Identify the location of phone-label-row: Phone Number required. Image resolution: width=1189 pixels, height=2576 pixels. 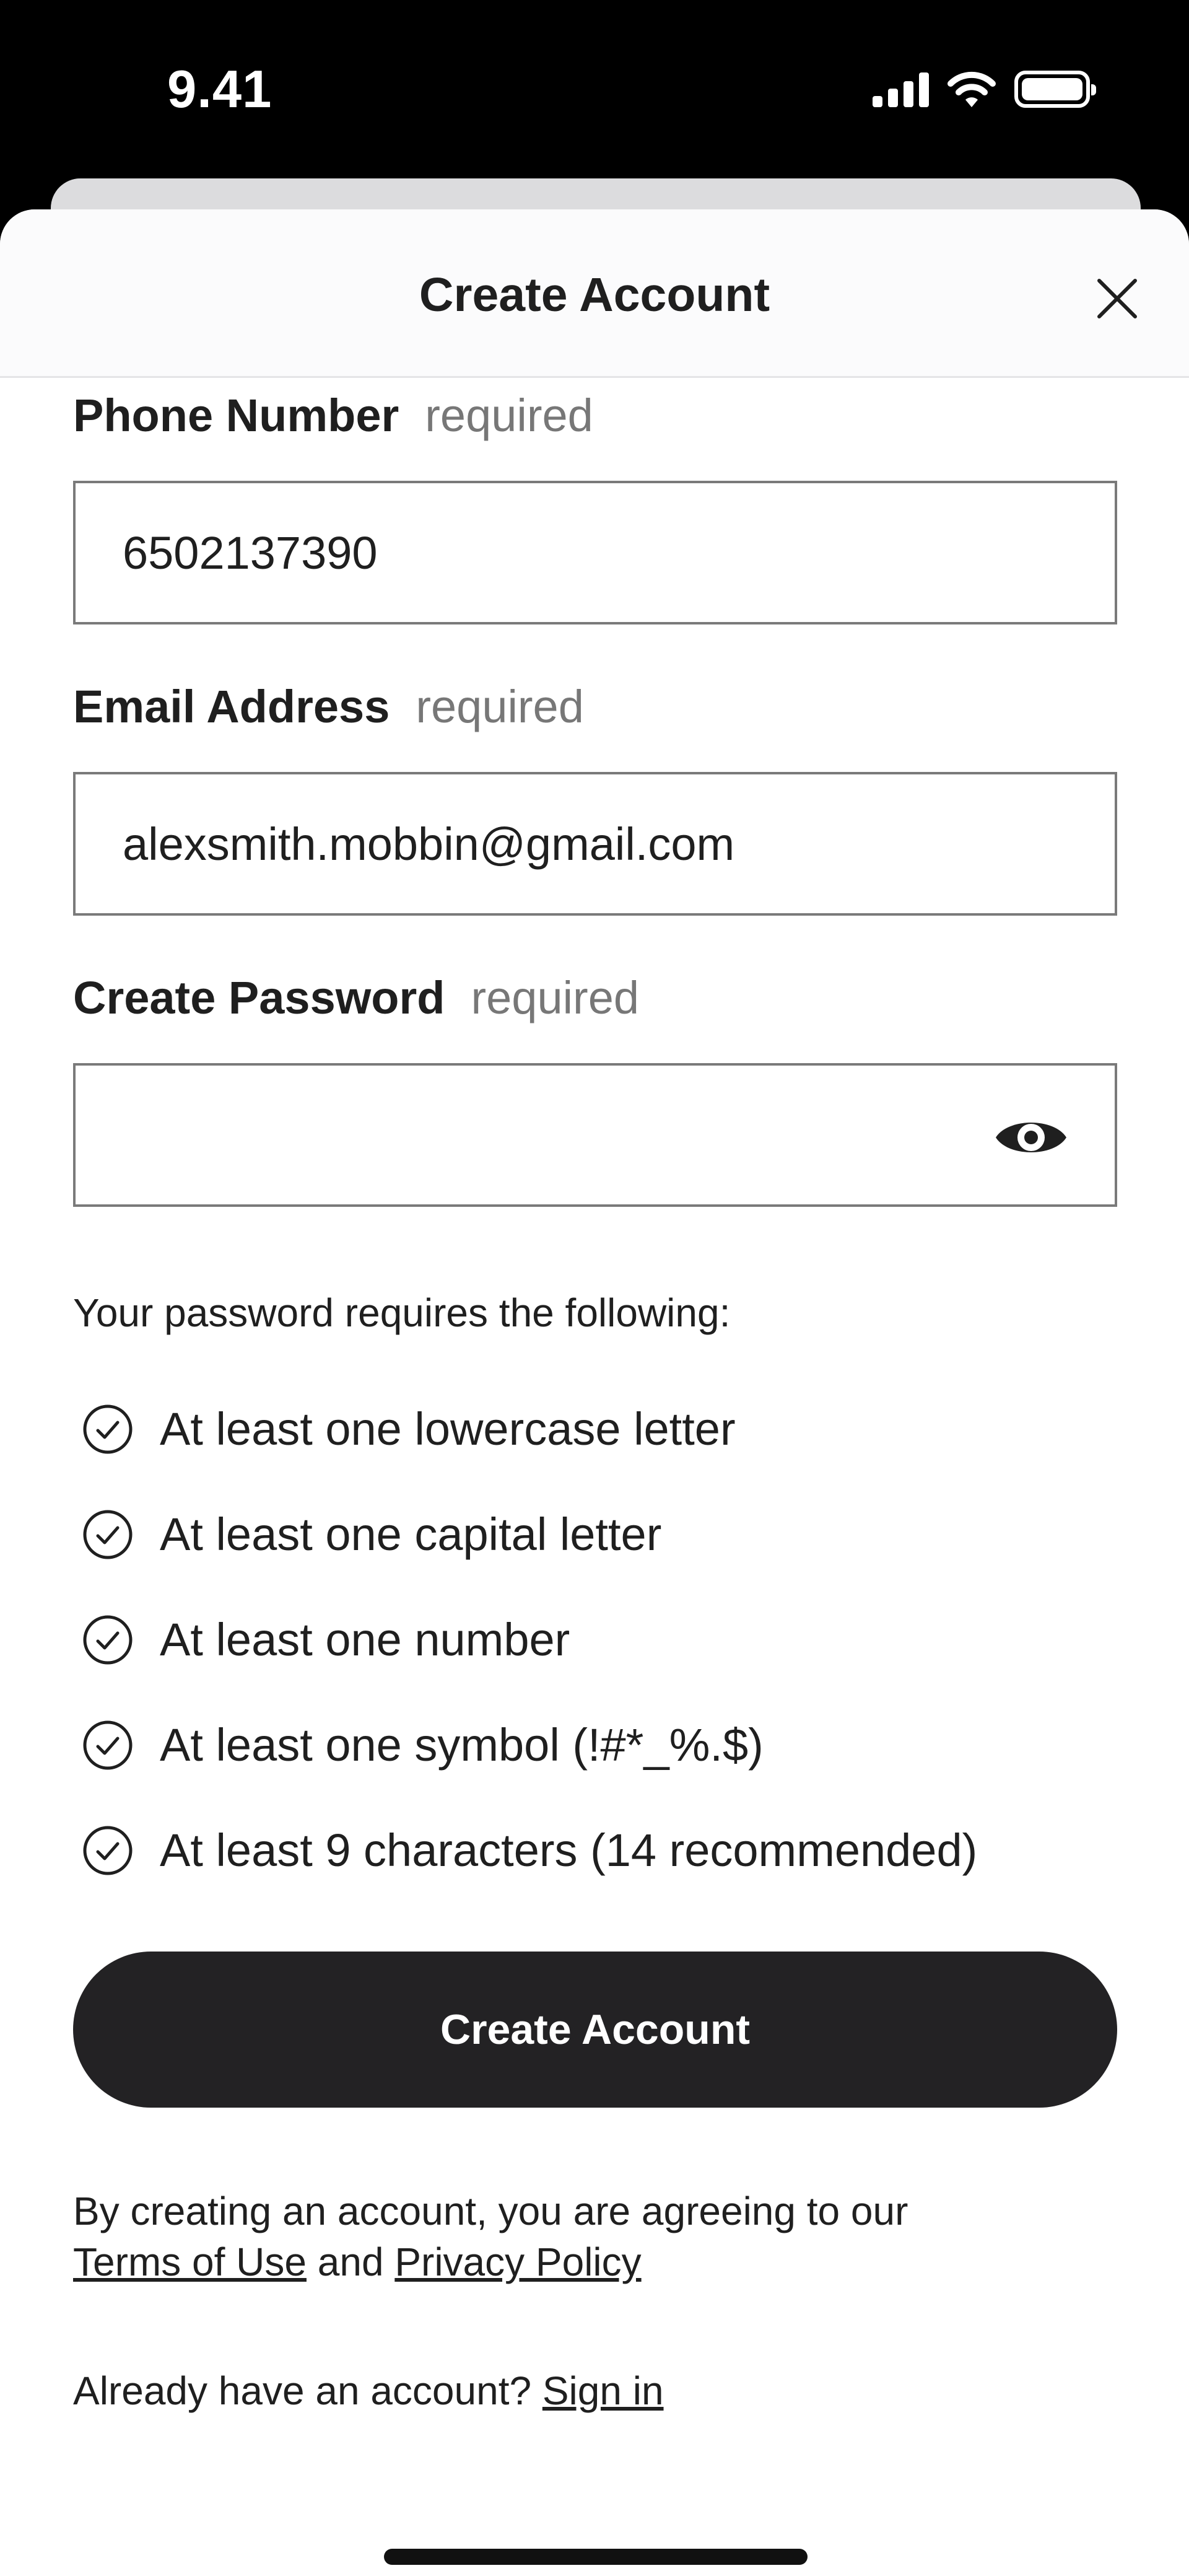
(333, 415).